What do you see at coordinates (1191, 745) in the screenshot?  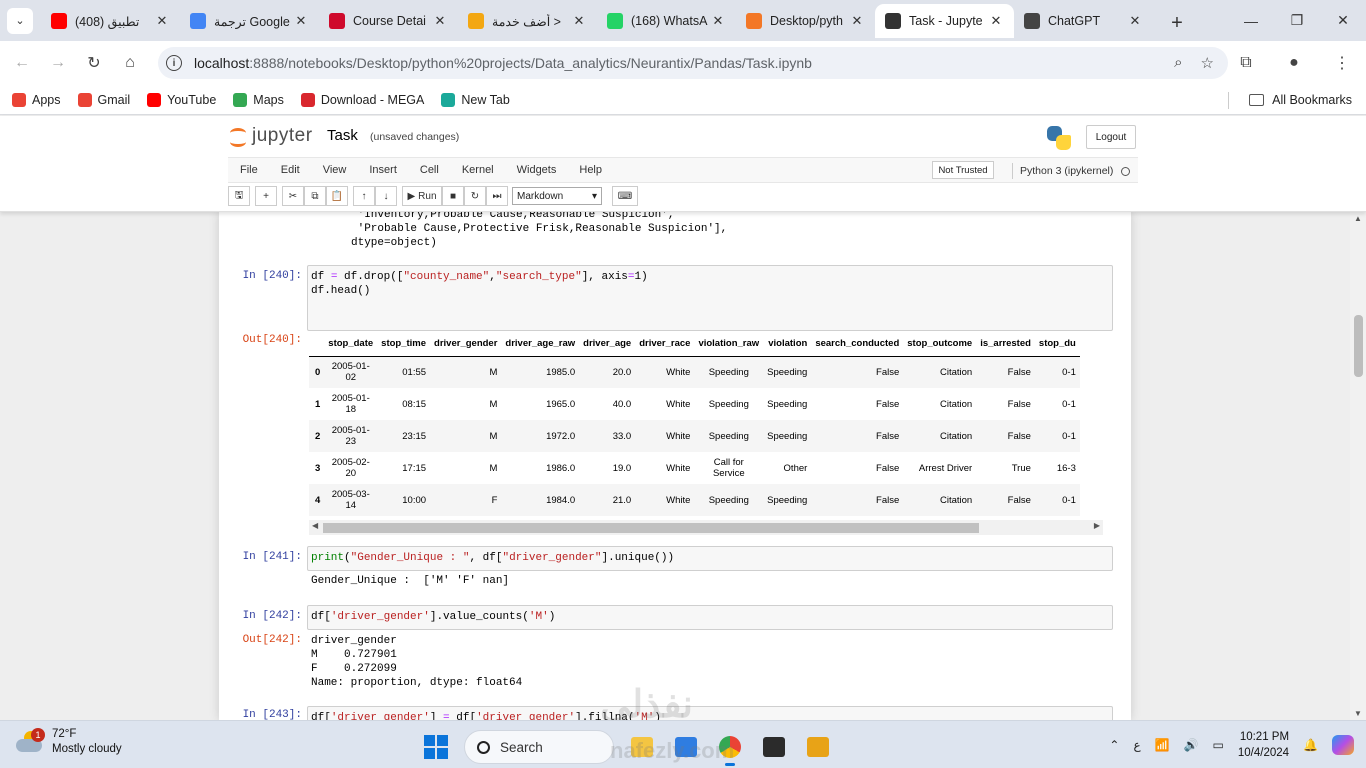 I see `volume-icon: 🔊` at bounding box center [1191, 745].